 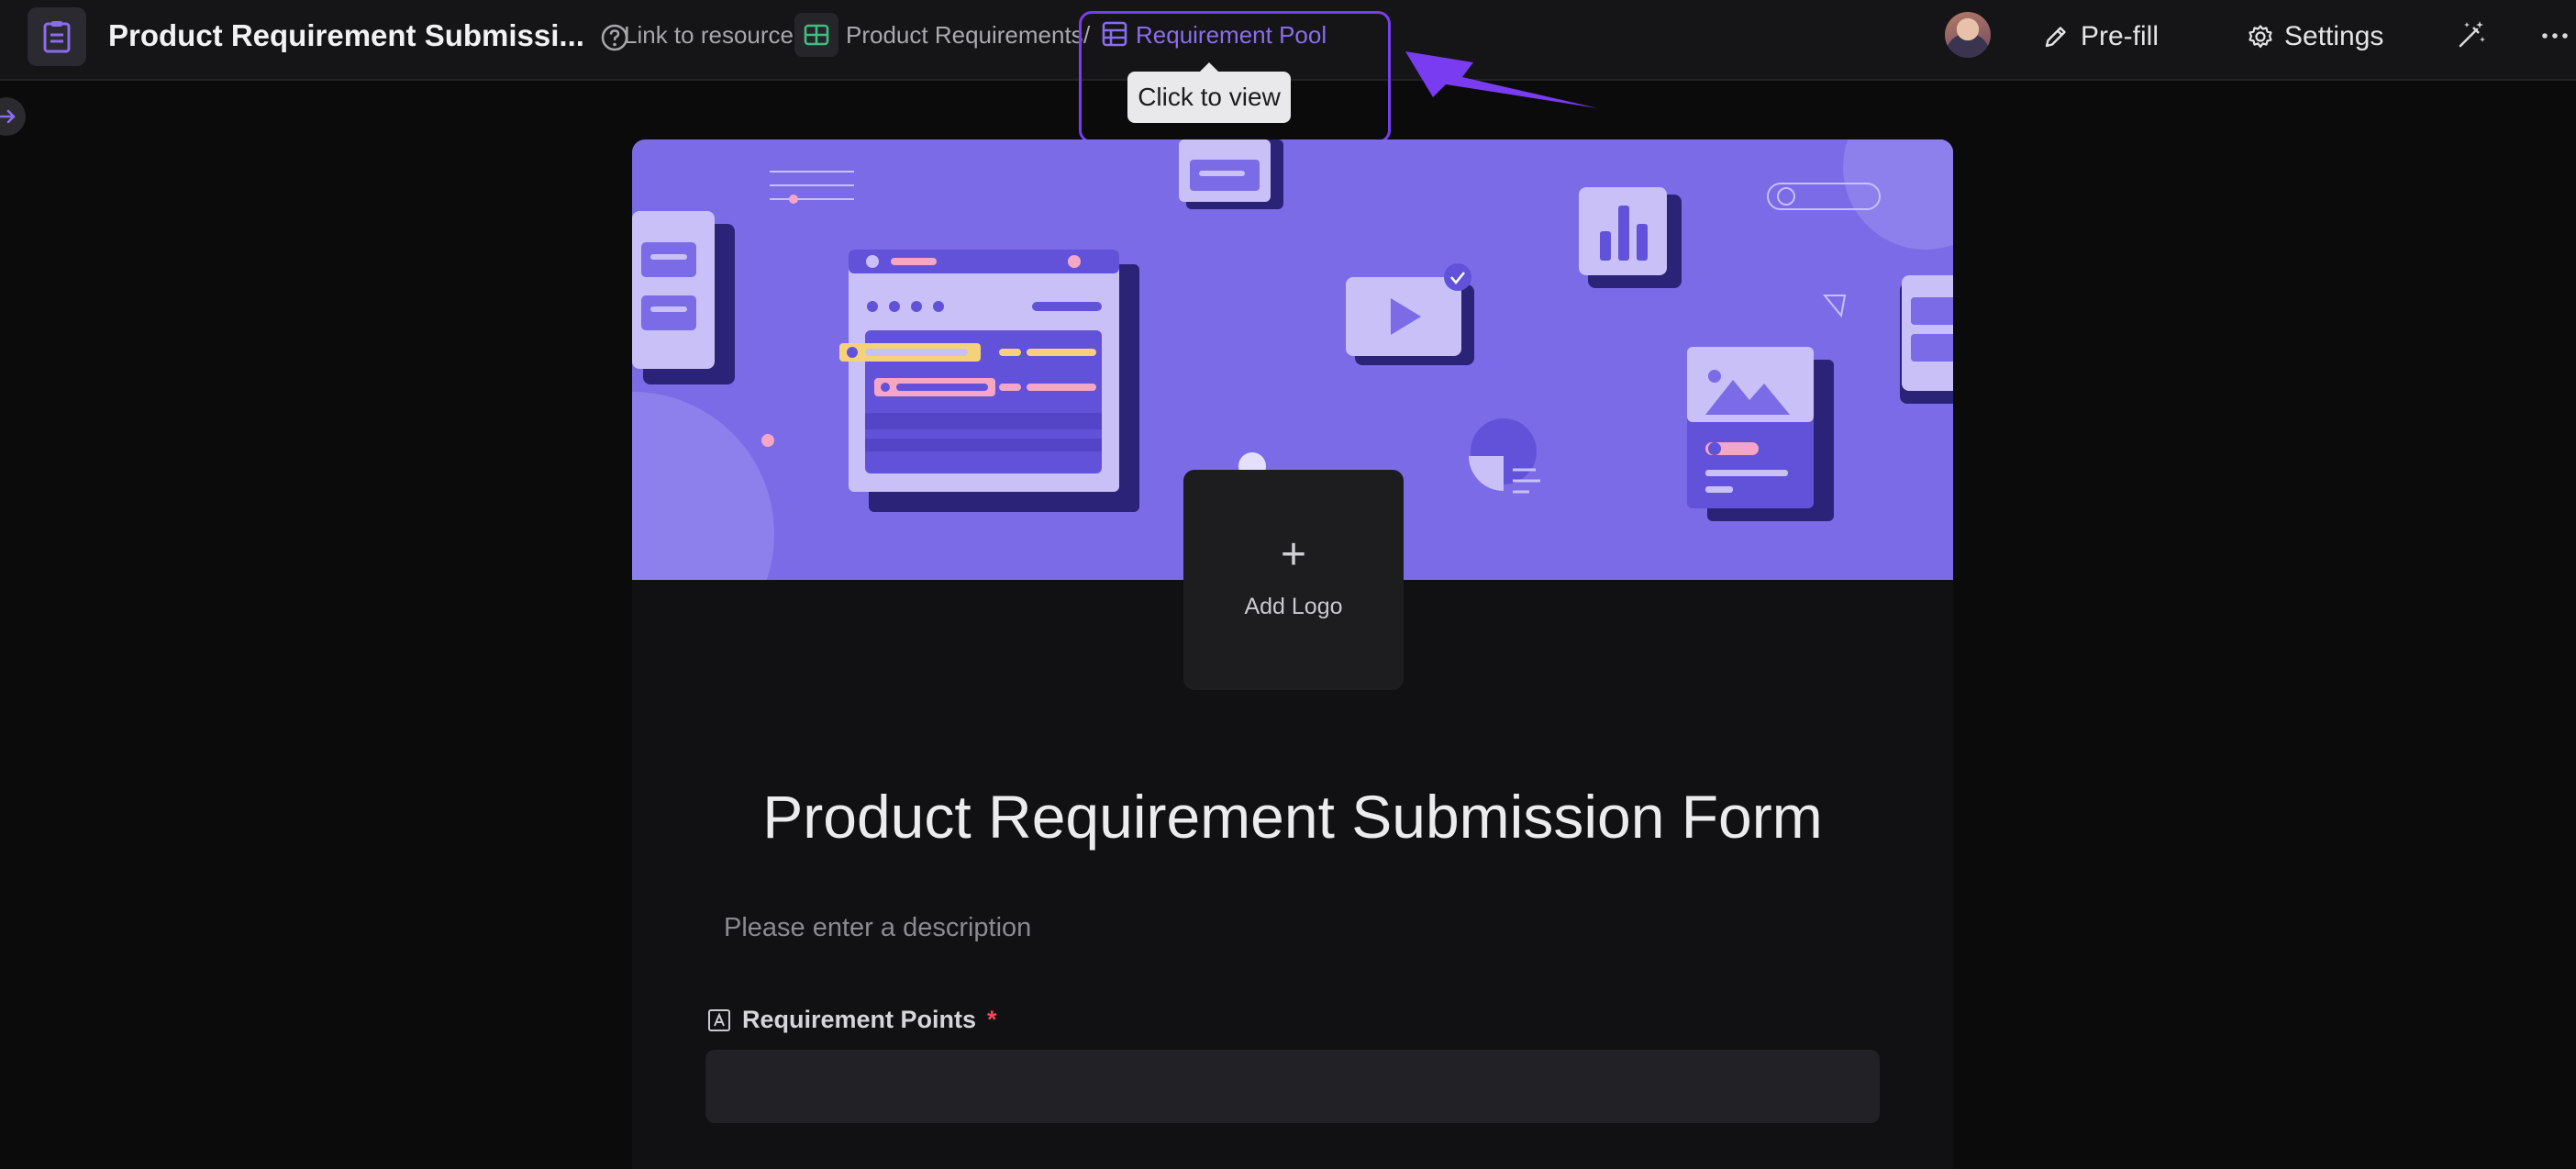 What do you see at coordinates (1501, 79) in the screenshot?
I see `annotation-arrow` at bounding box center [1501, 79].